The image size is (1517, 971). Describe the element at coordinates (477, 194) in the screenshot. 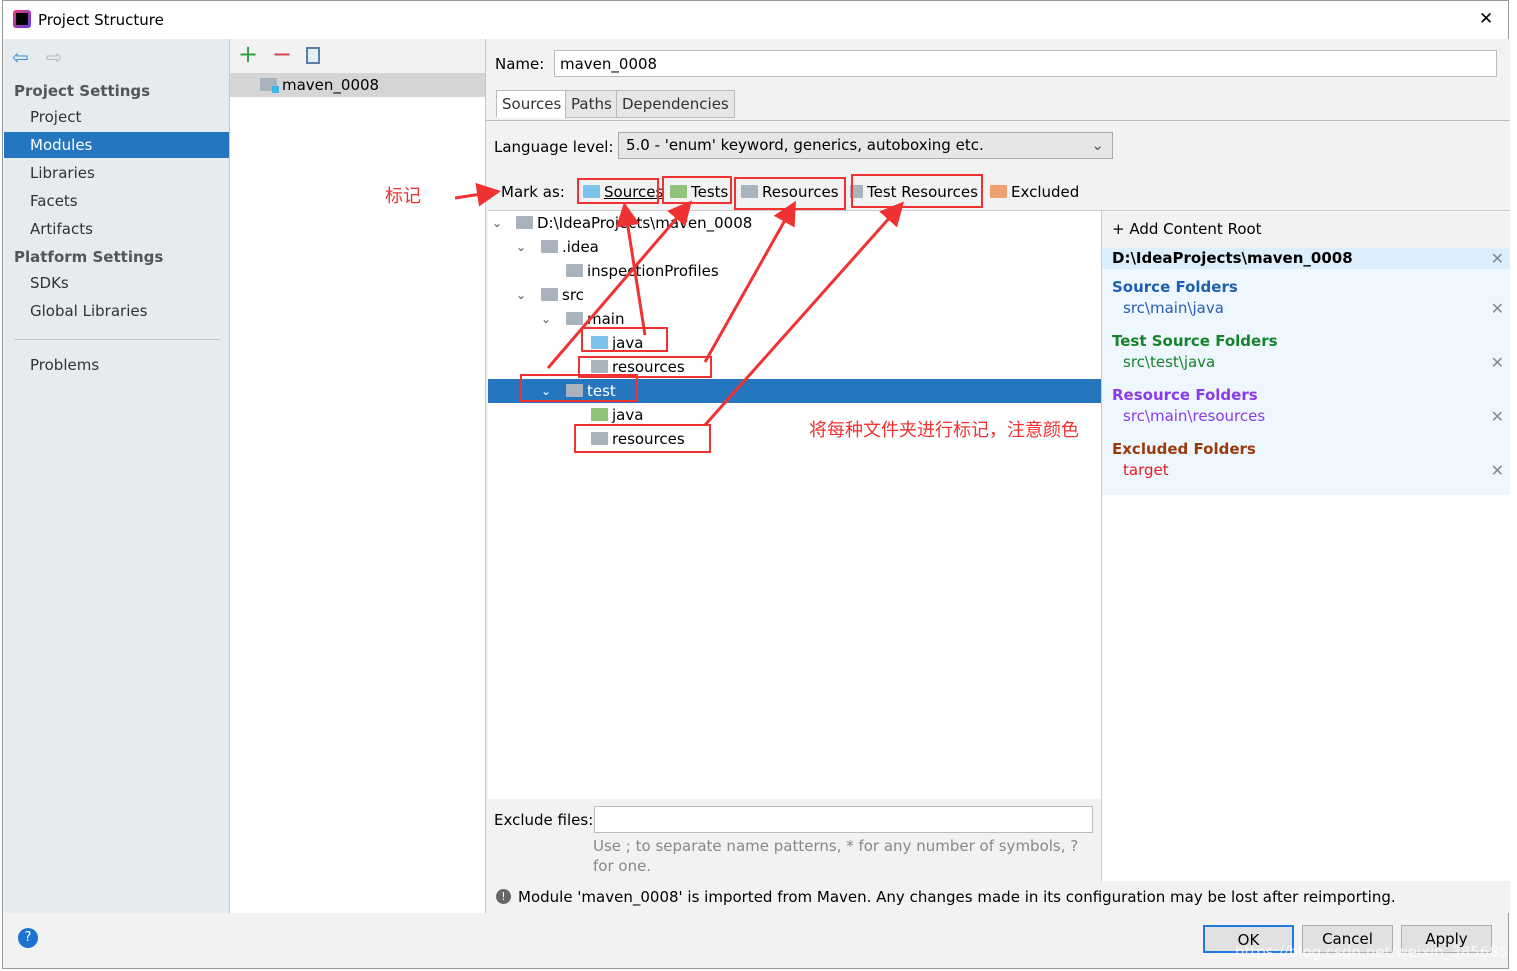

I see `arrow-mark-as` at that location.